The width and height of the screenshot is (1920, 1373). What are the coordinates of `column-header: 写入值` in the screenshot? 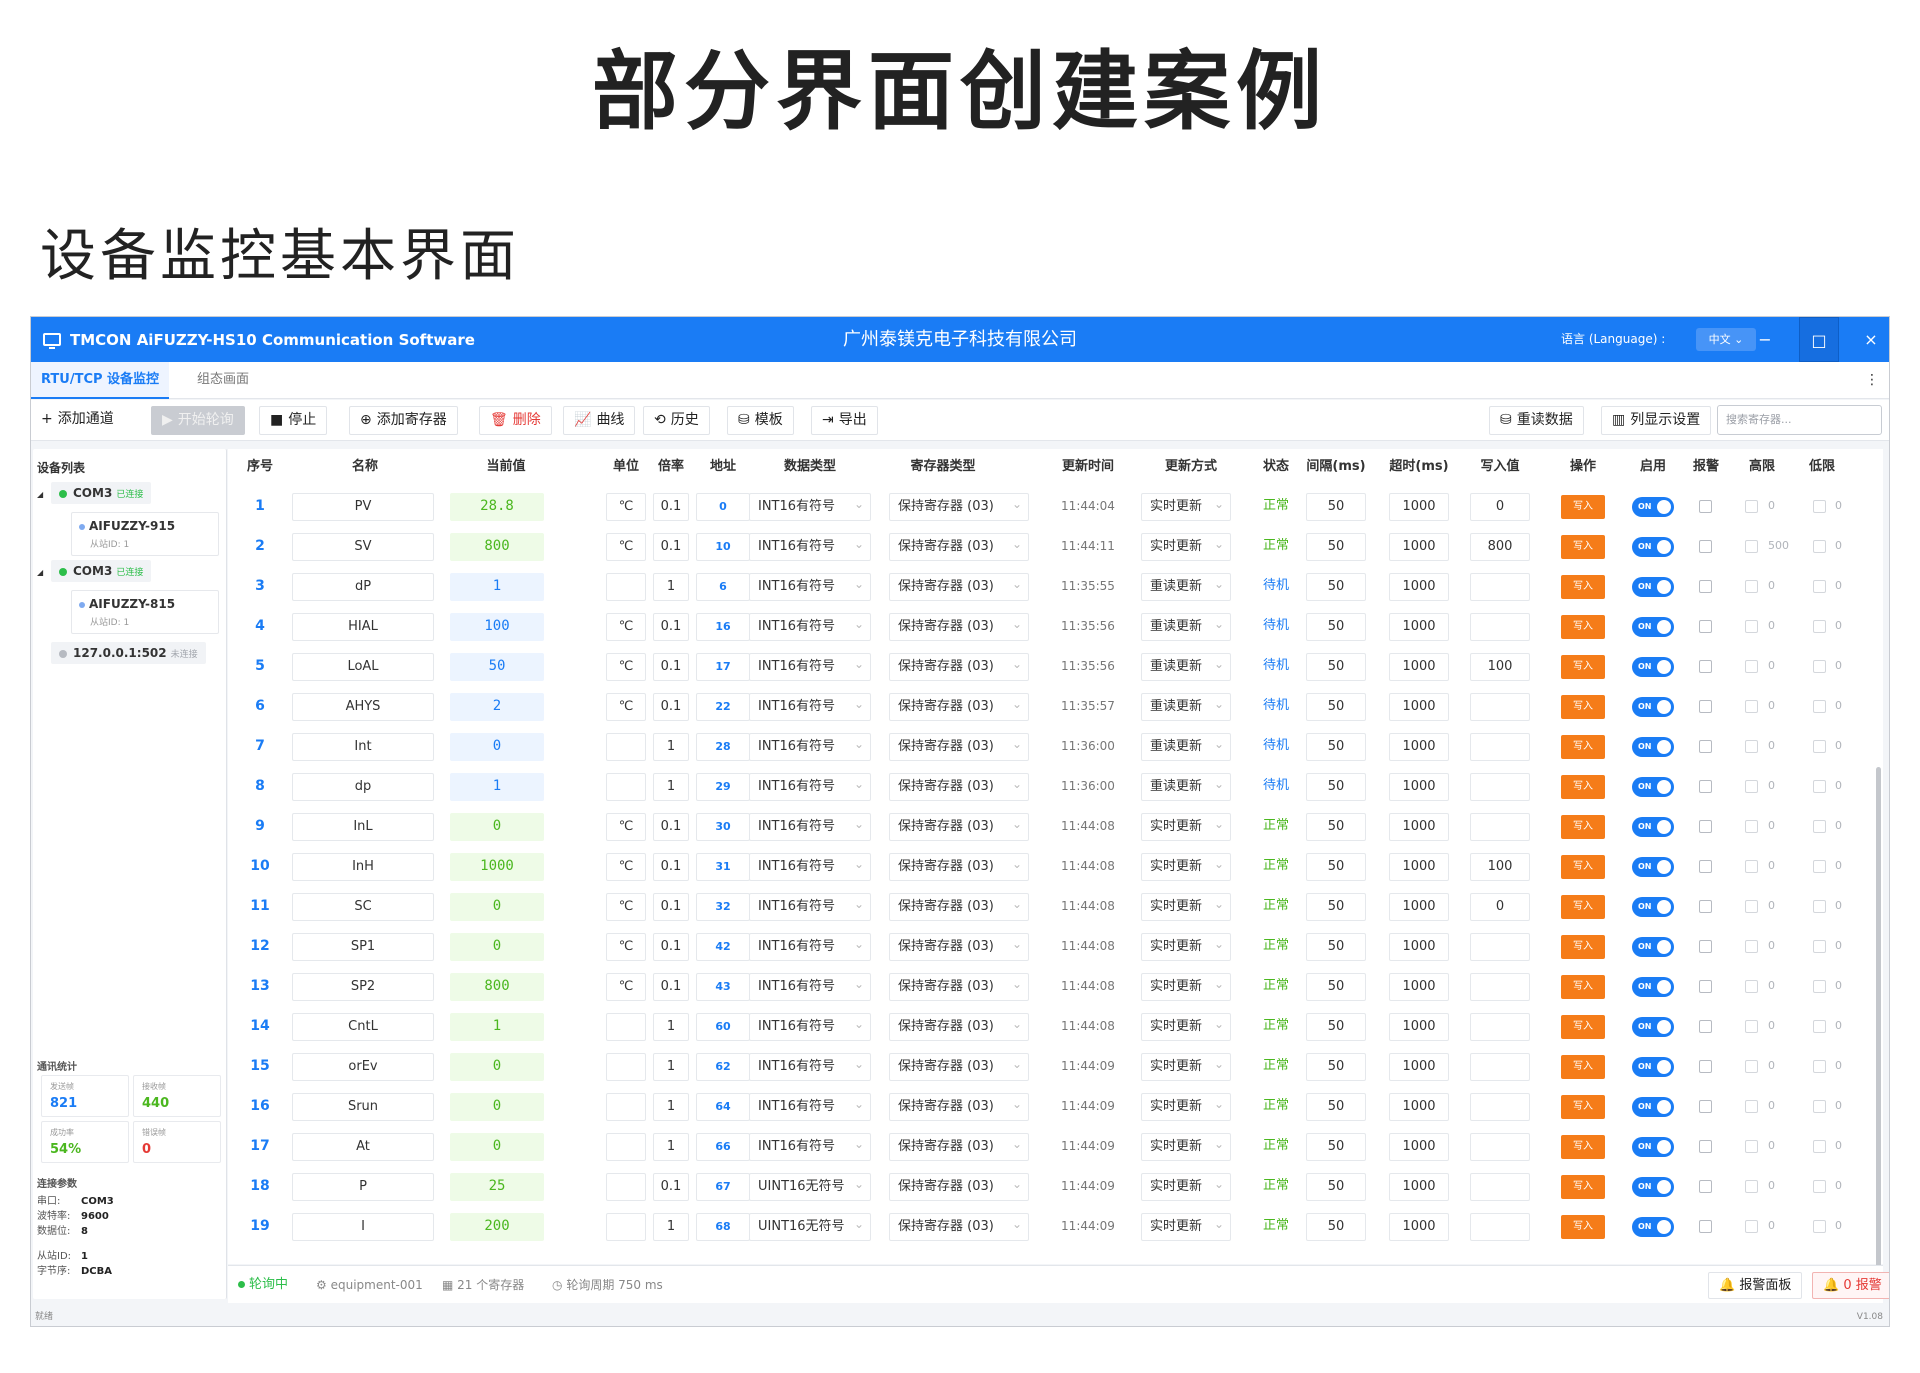 It's located at (1500, 467).